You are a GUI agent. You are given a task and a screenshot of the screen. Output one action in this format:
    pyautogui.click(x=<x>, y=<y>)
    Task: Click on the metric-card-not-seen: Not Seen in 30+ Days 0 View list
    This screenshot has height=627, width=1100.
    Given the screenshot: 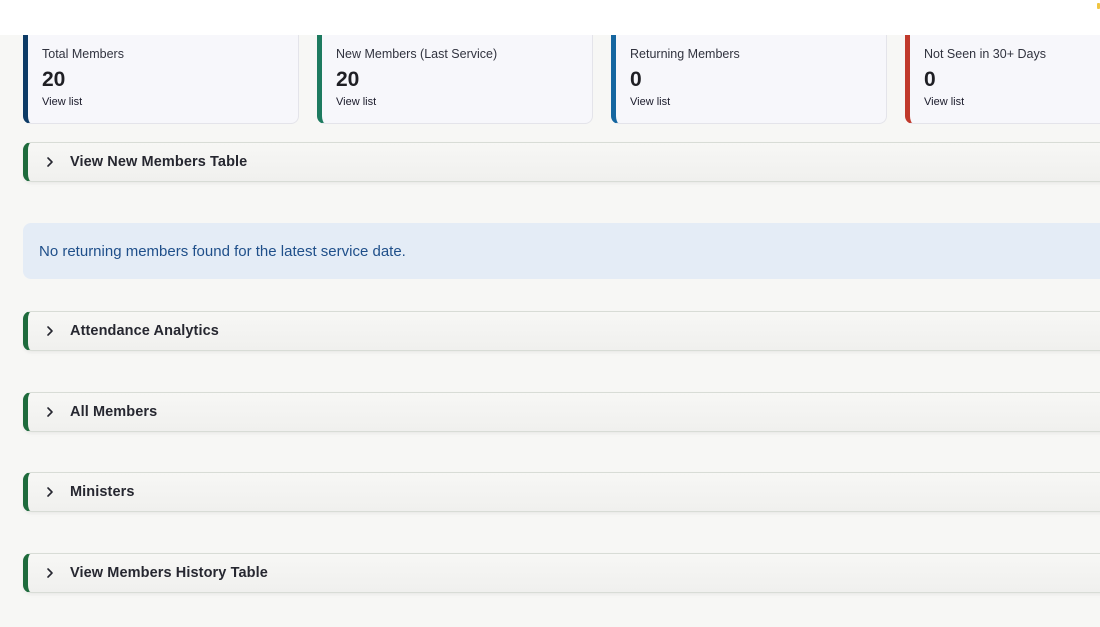 What is the action you would take?
    pyautogui.click(x=1002, y=79)
    